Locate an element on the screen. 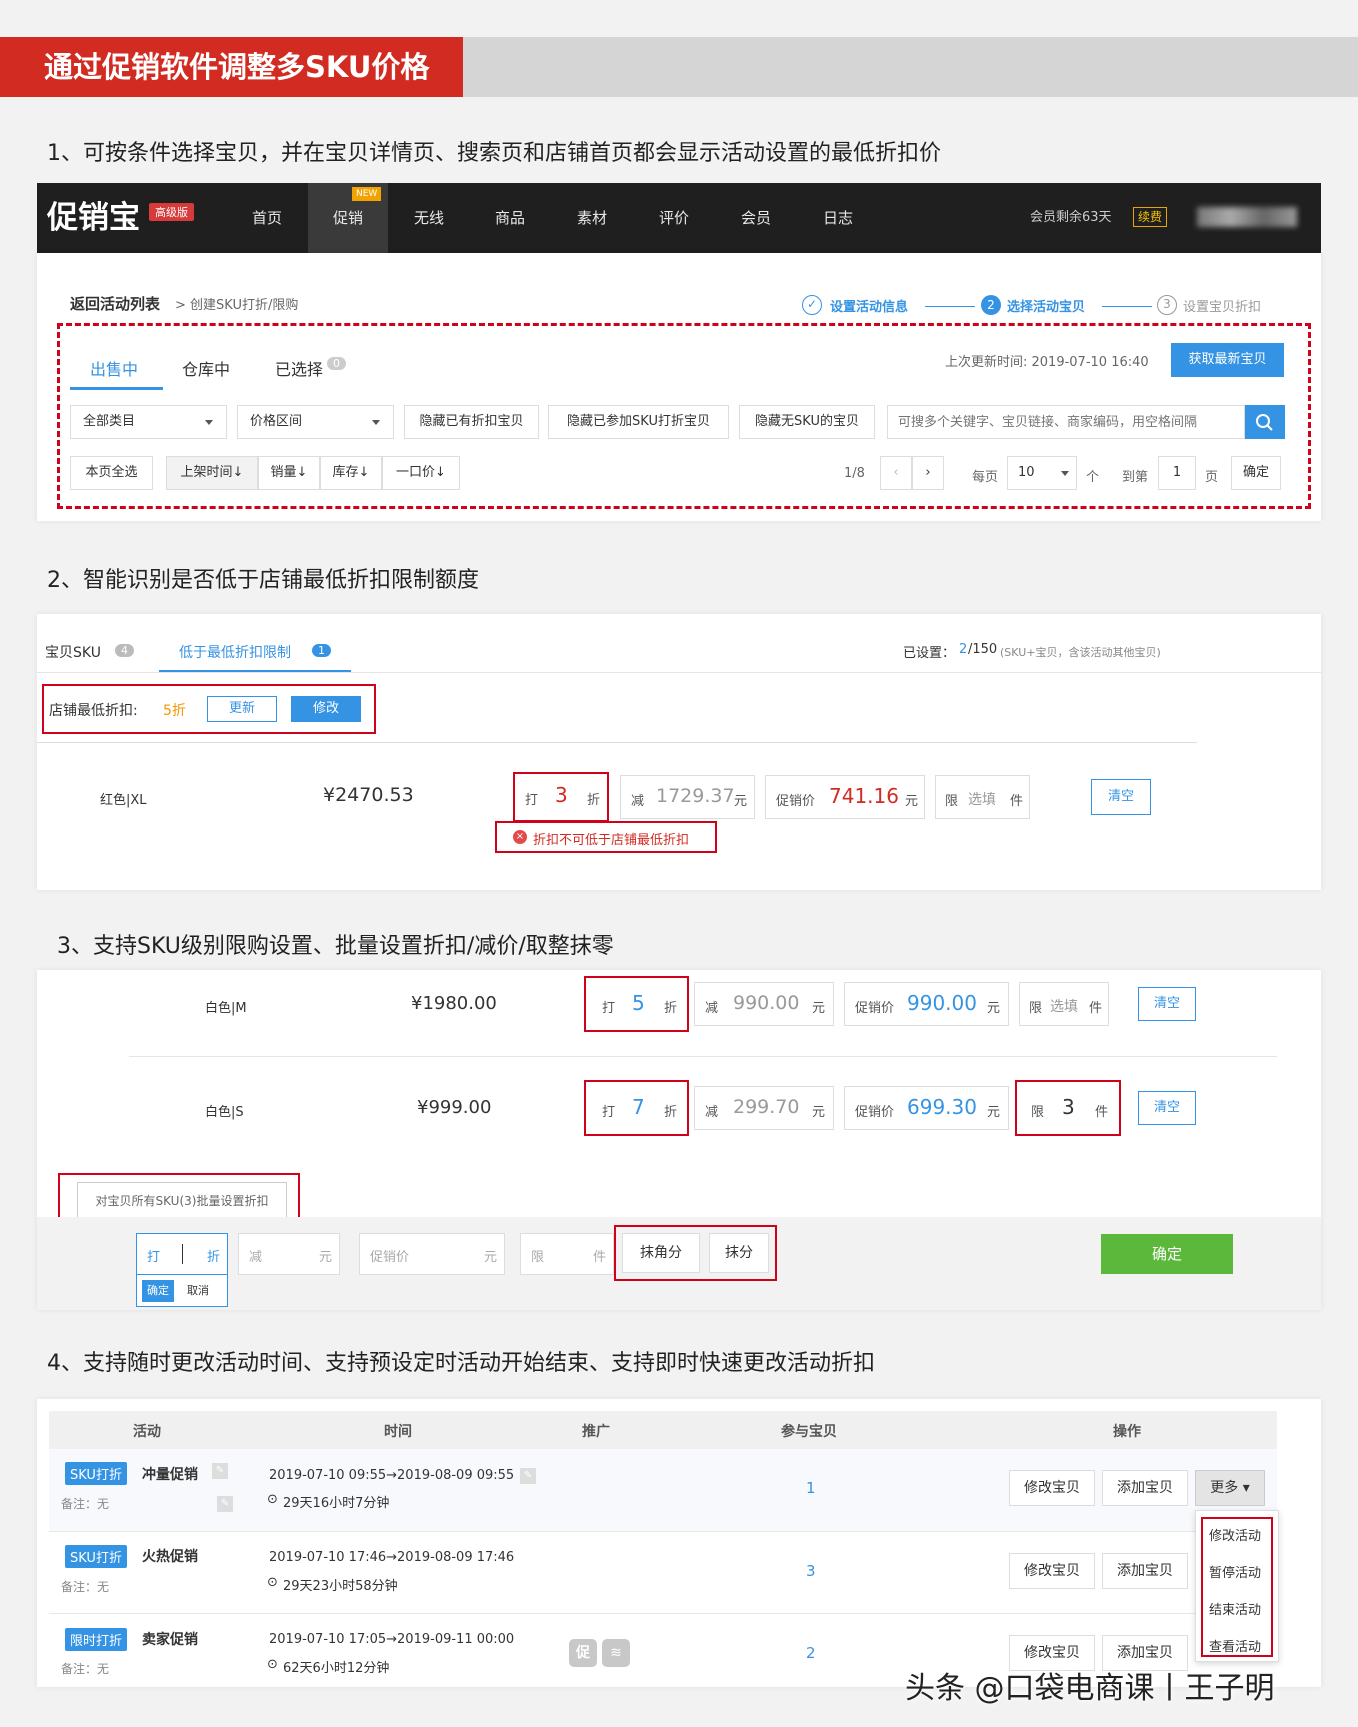  yuan-label: 元 is located at coordinates (491, 1257).